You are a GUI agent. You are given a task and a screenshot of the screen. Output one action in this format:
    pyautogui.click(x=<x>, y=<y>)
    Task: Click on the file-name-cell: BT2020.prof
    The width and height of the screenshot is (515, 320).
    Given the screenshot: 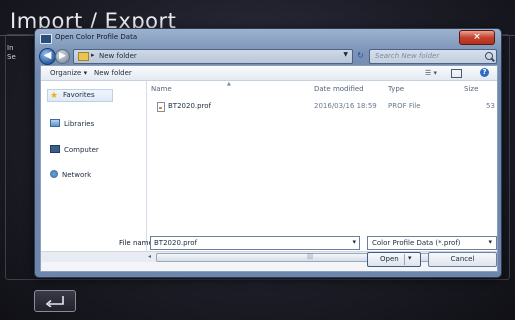 What is the action you would take?
    pyautogui.click(x=189, y=106)
    